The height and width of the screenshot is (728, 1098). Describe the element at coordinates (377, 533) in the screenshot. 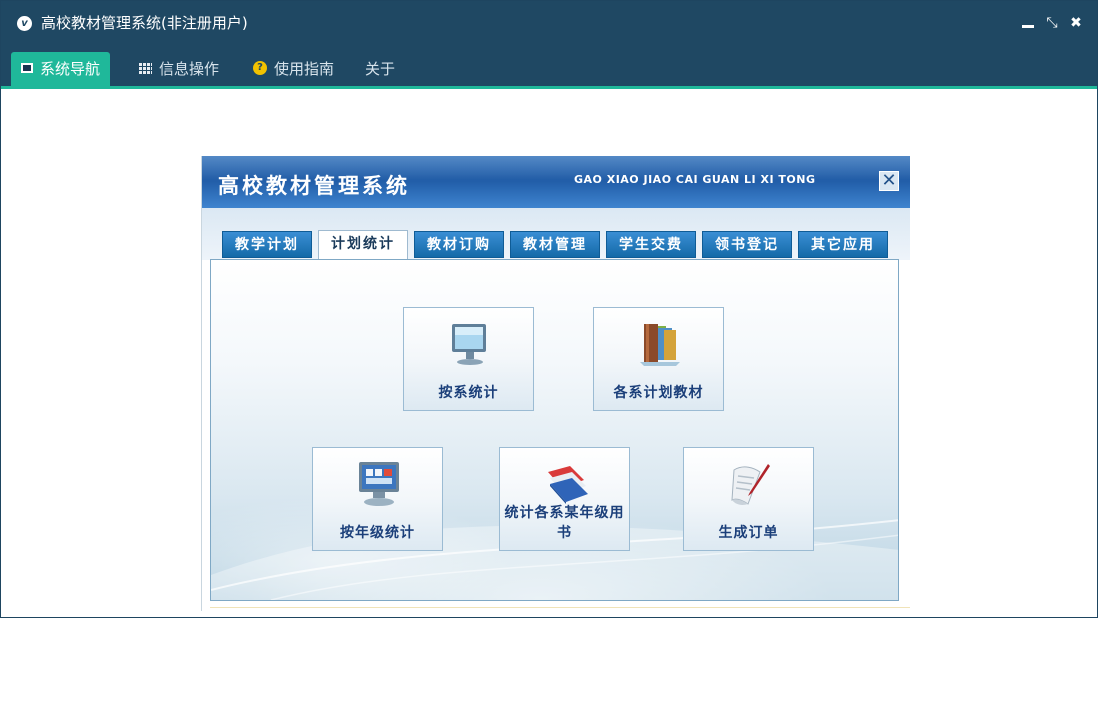

I see `function-label: 按年级统计` at that location.